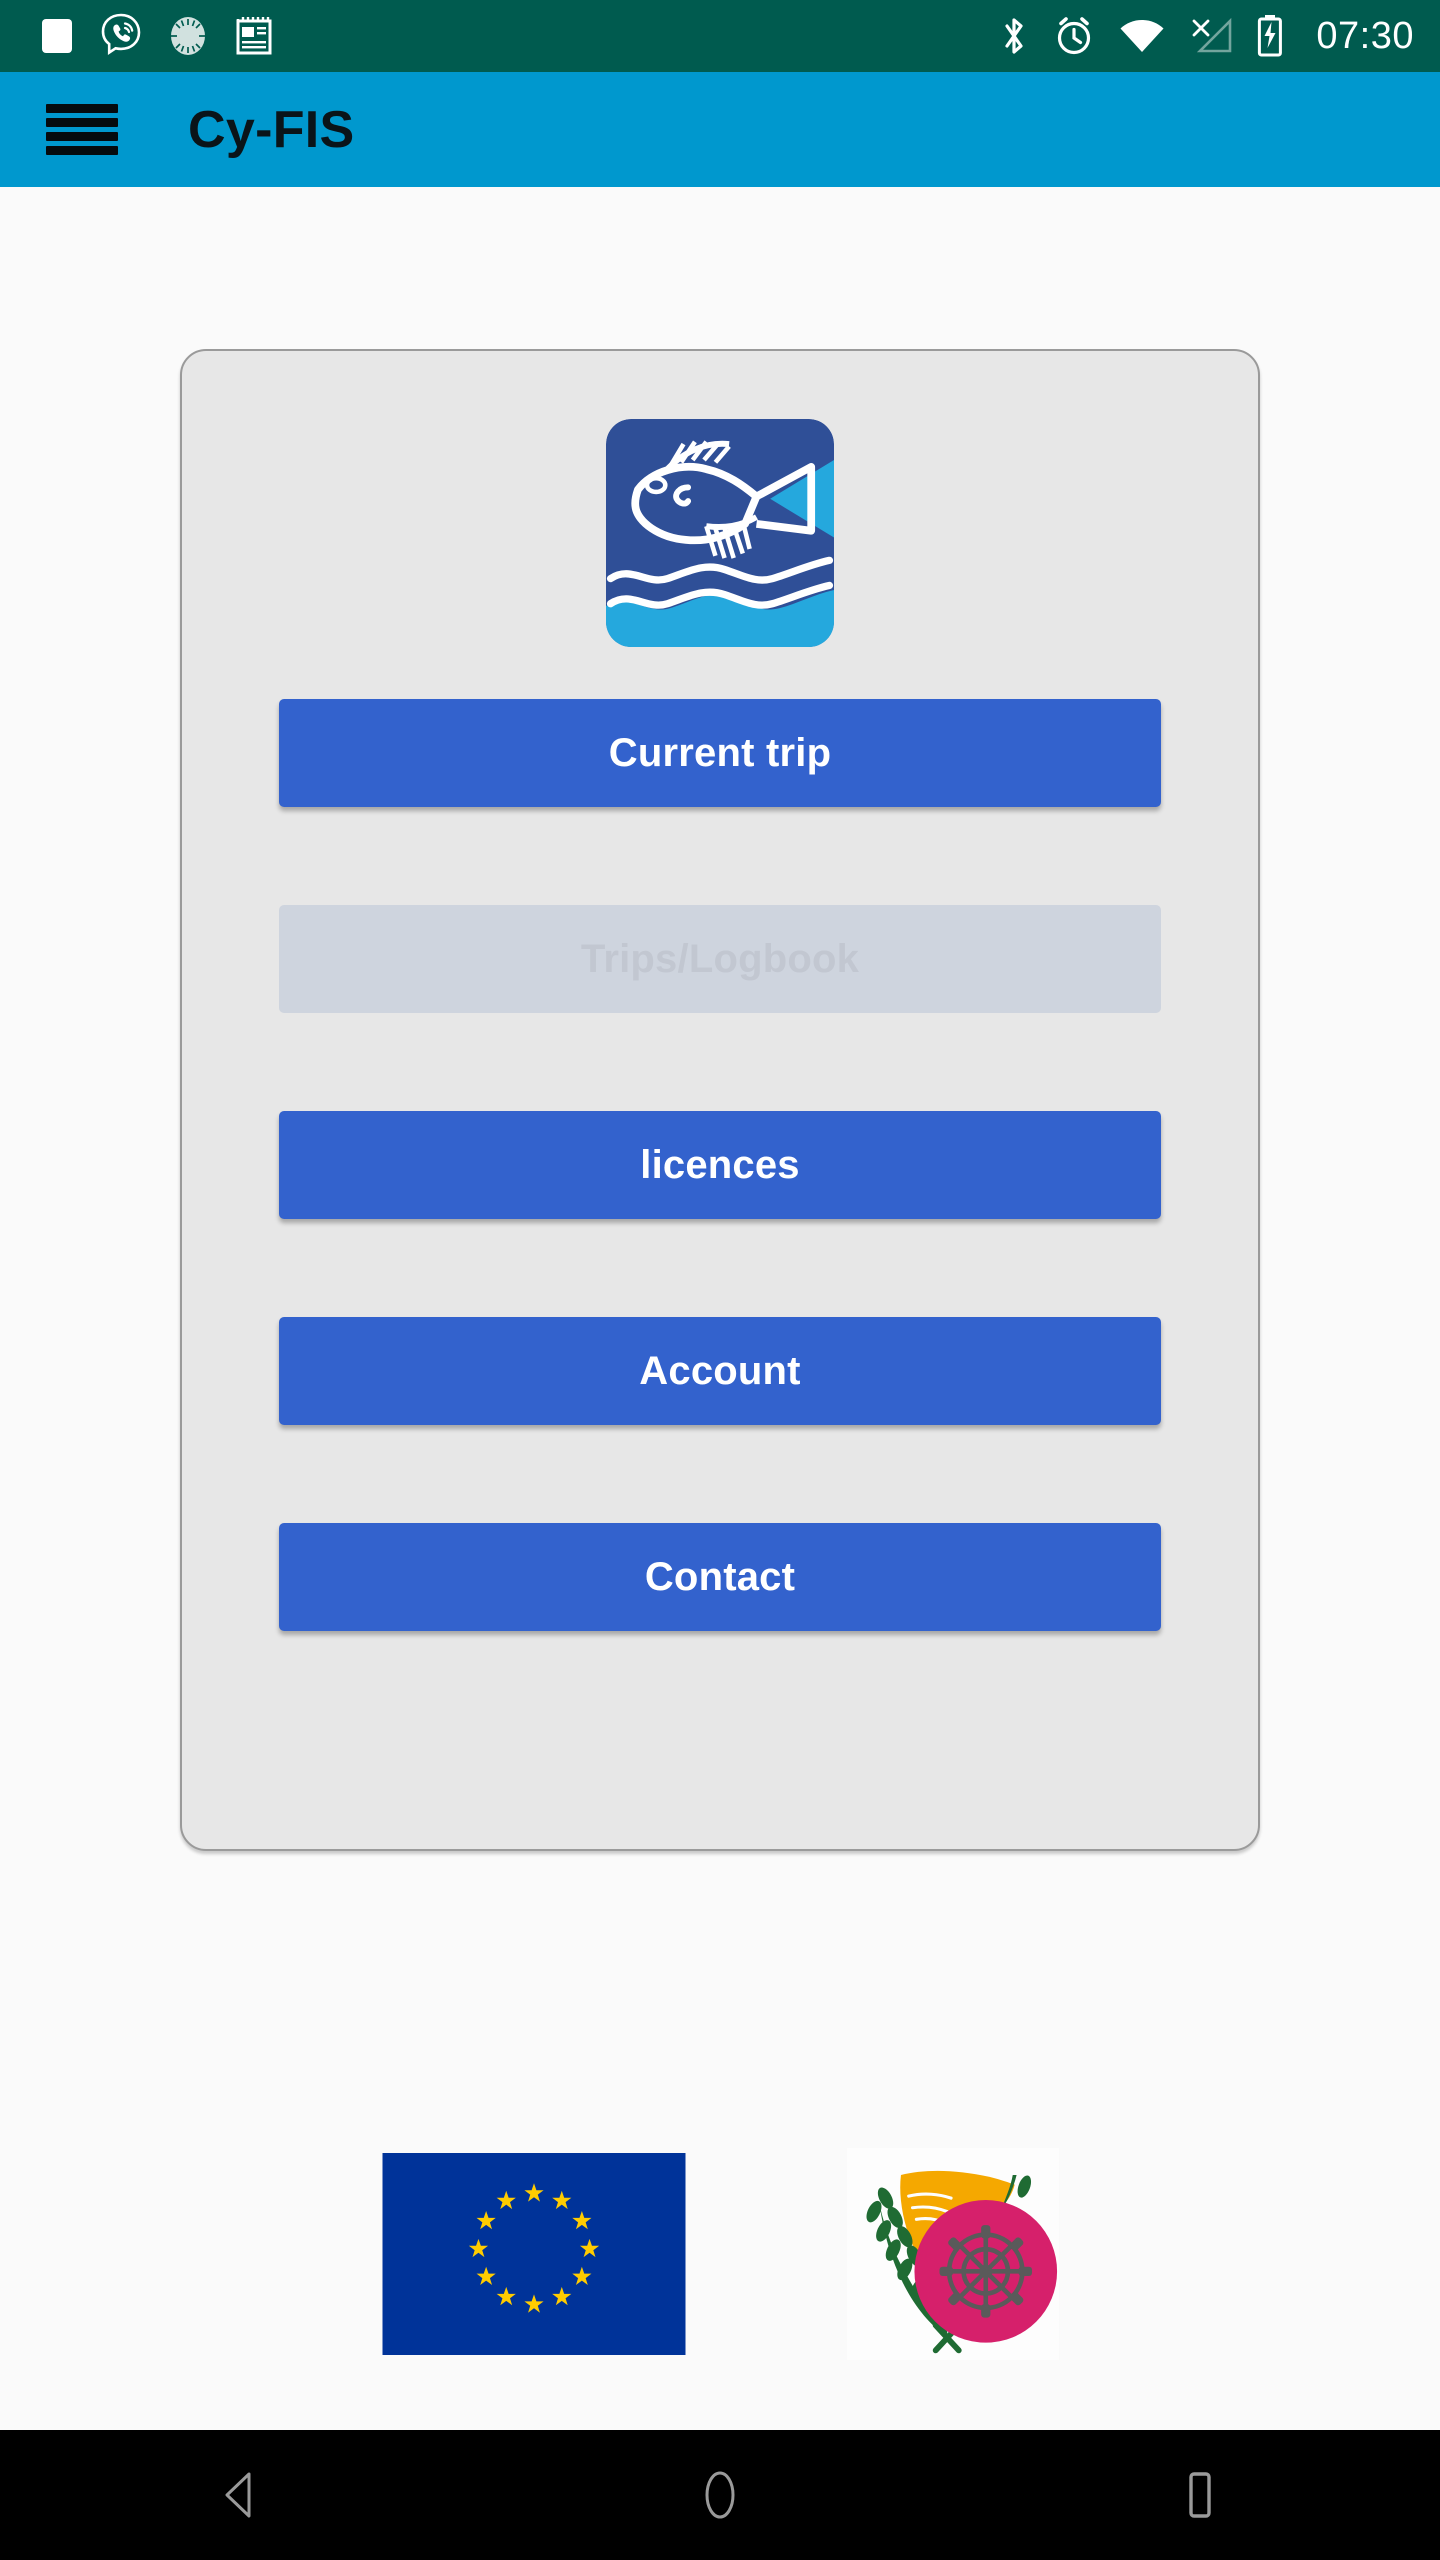  I want to click on nav-recents-button, so click(1200, 2495).